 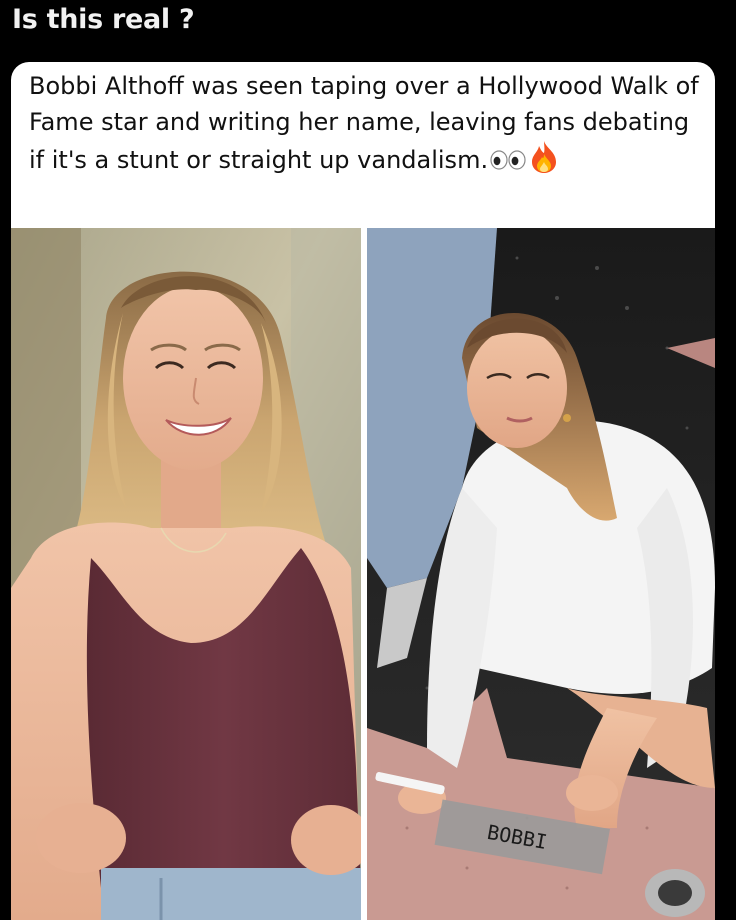 What do you see at coordinates (544, 162) in the screenshot?
I see `fire-emoji-icon` at bounding box center [544, 162].